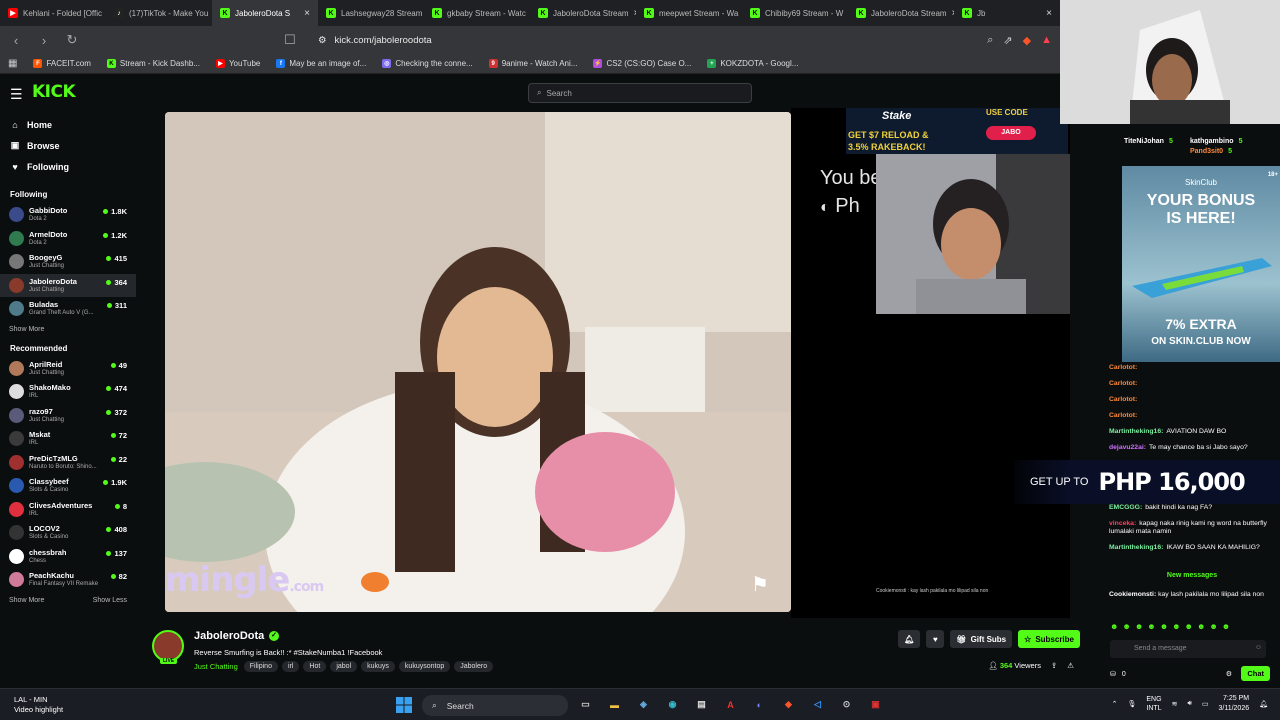  Describe the element at coordinates (585, 704) in the screenshot. I see `task-view-icon: ▭` at that location.